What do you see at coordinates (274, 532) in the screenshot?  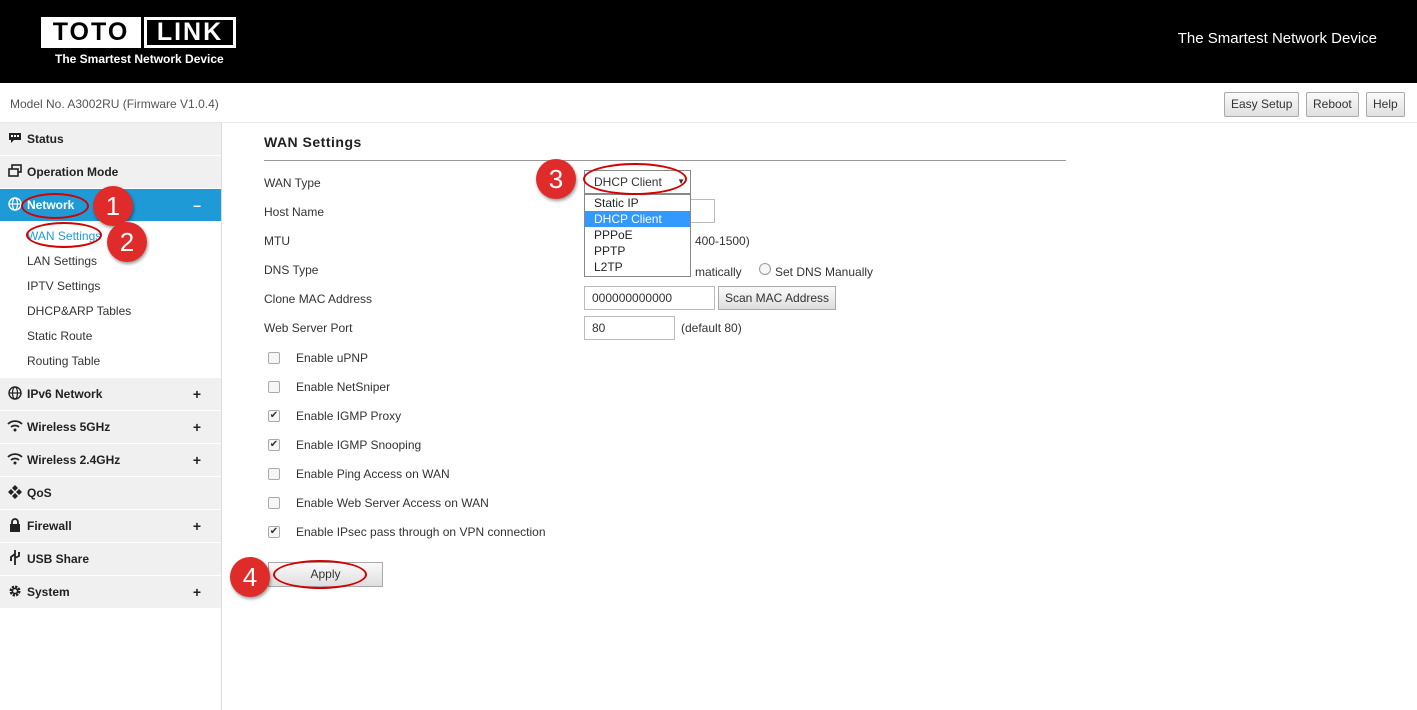 I see `ipsec-checkbox: ✔` at bounding box center [274, 532].